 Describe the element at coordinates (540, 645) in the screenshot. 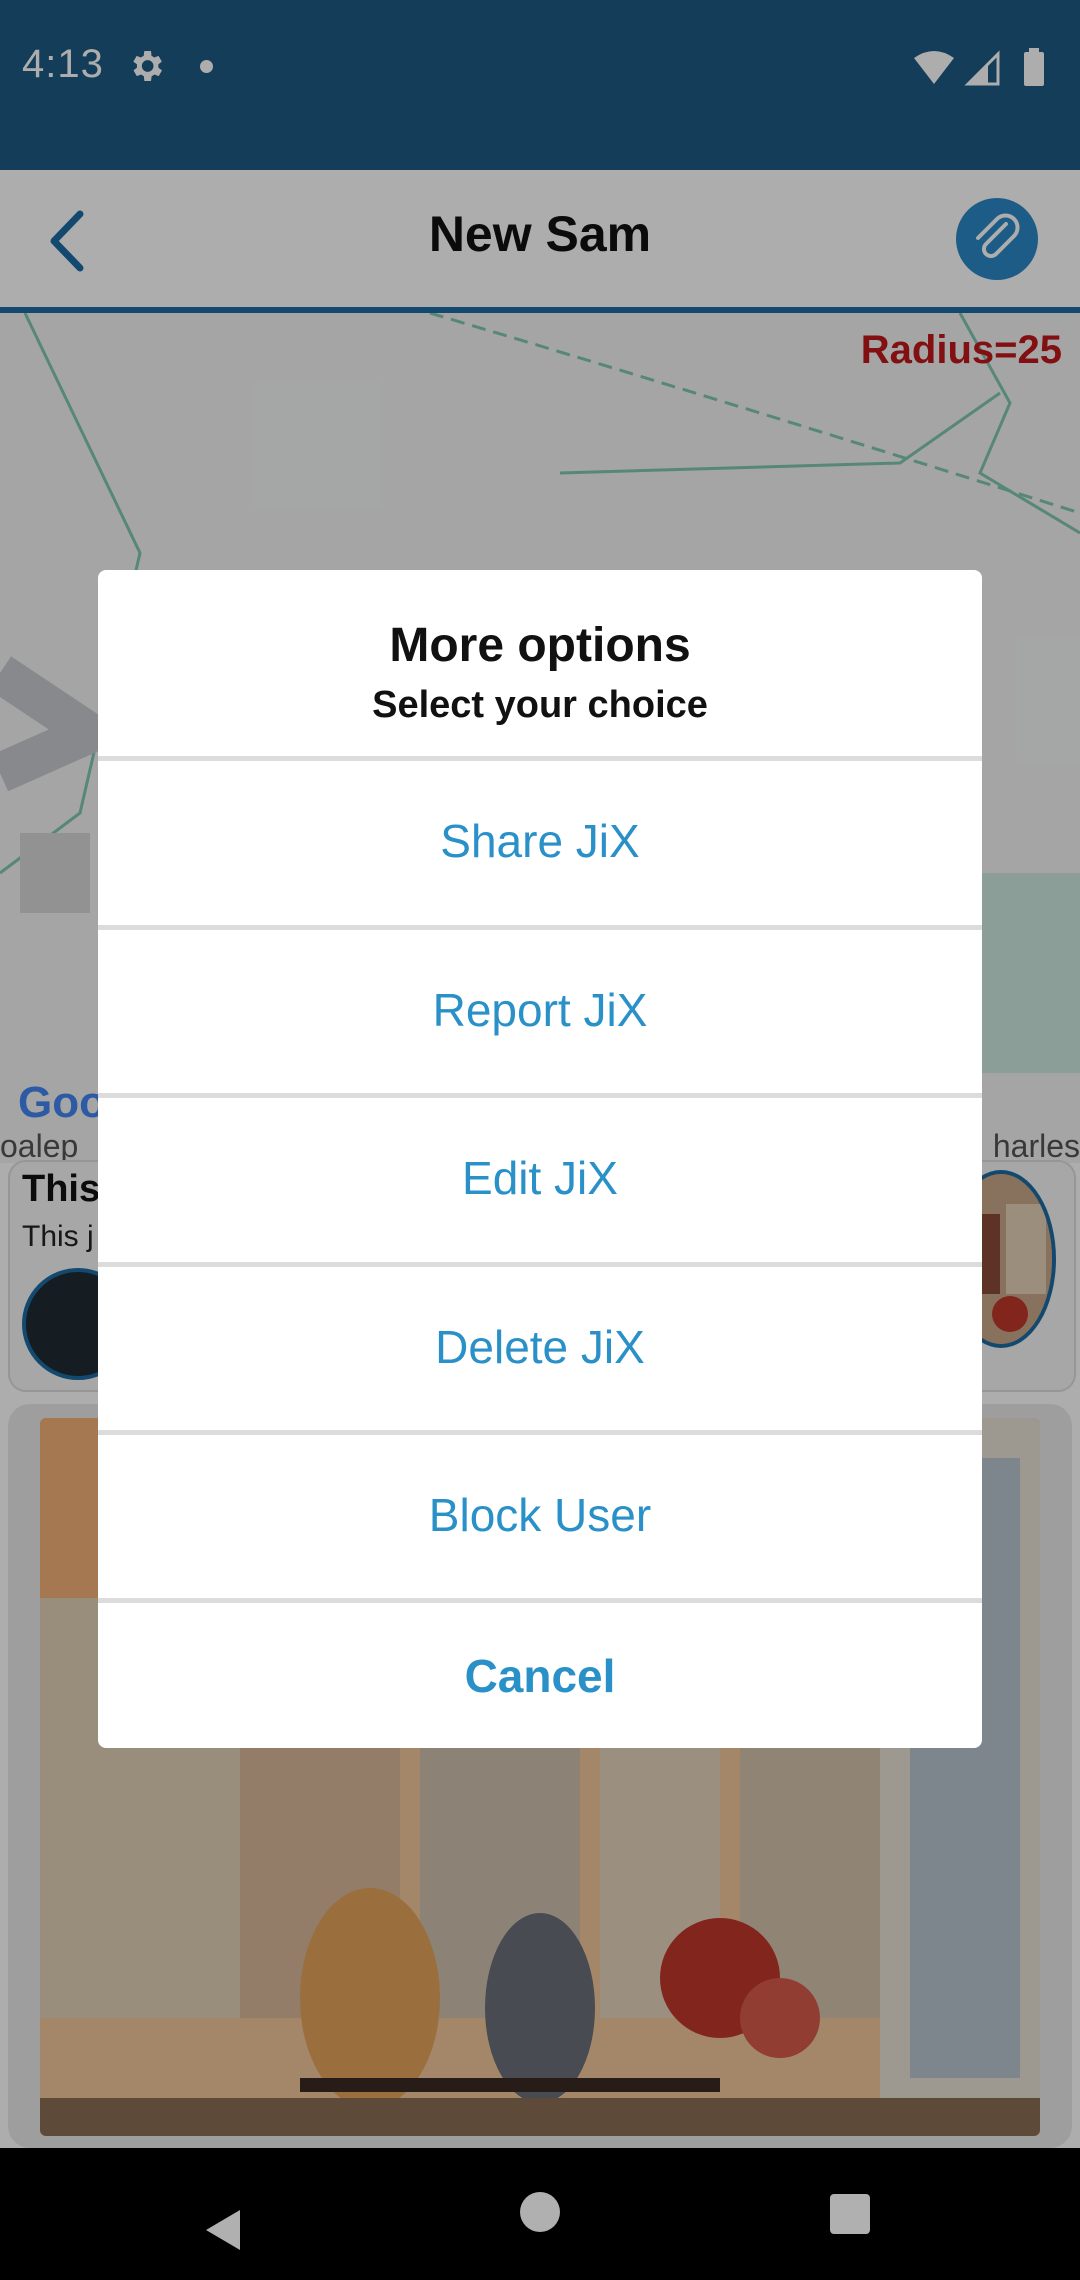

I see `dialog-title: More options` at that location.